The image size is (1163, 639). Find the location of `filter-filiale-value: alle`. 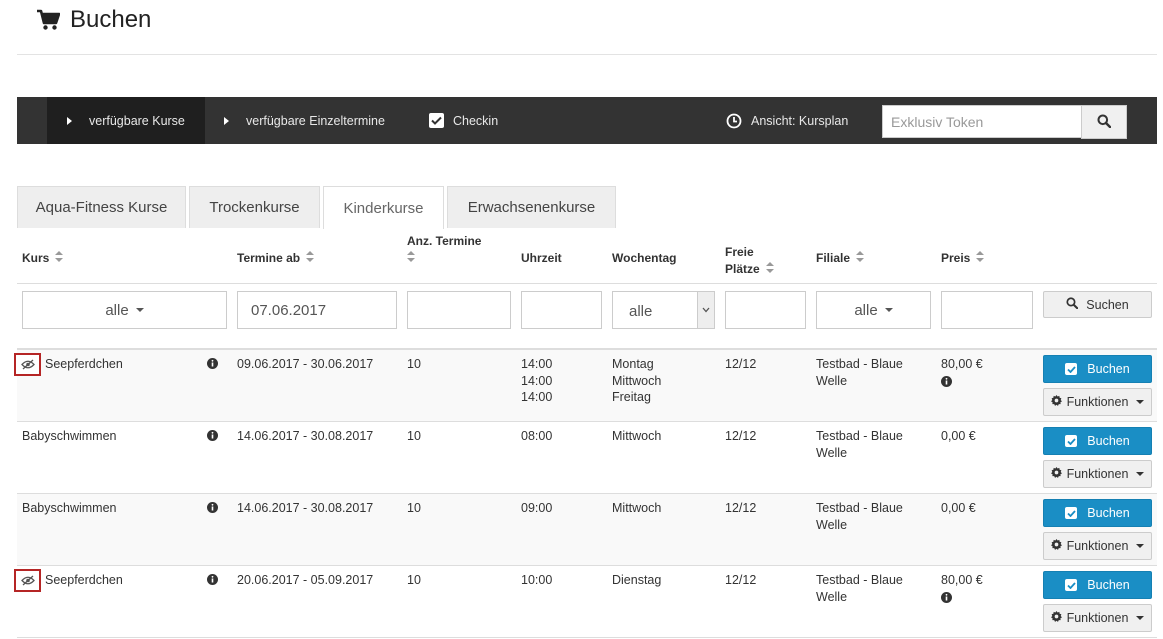

filter-filiale-value: alle is located at coordinates (866, 310).